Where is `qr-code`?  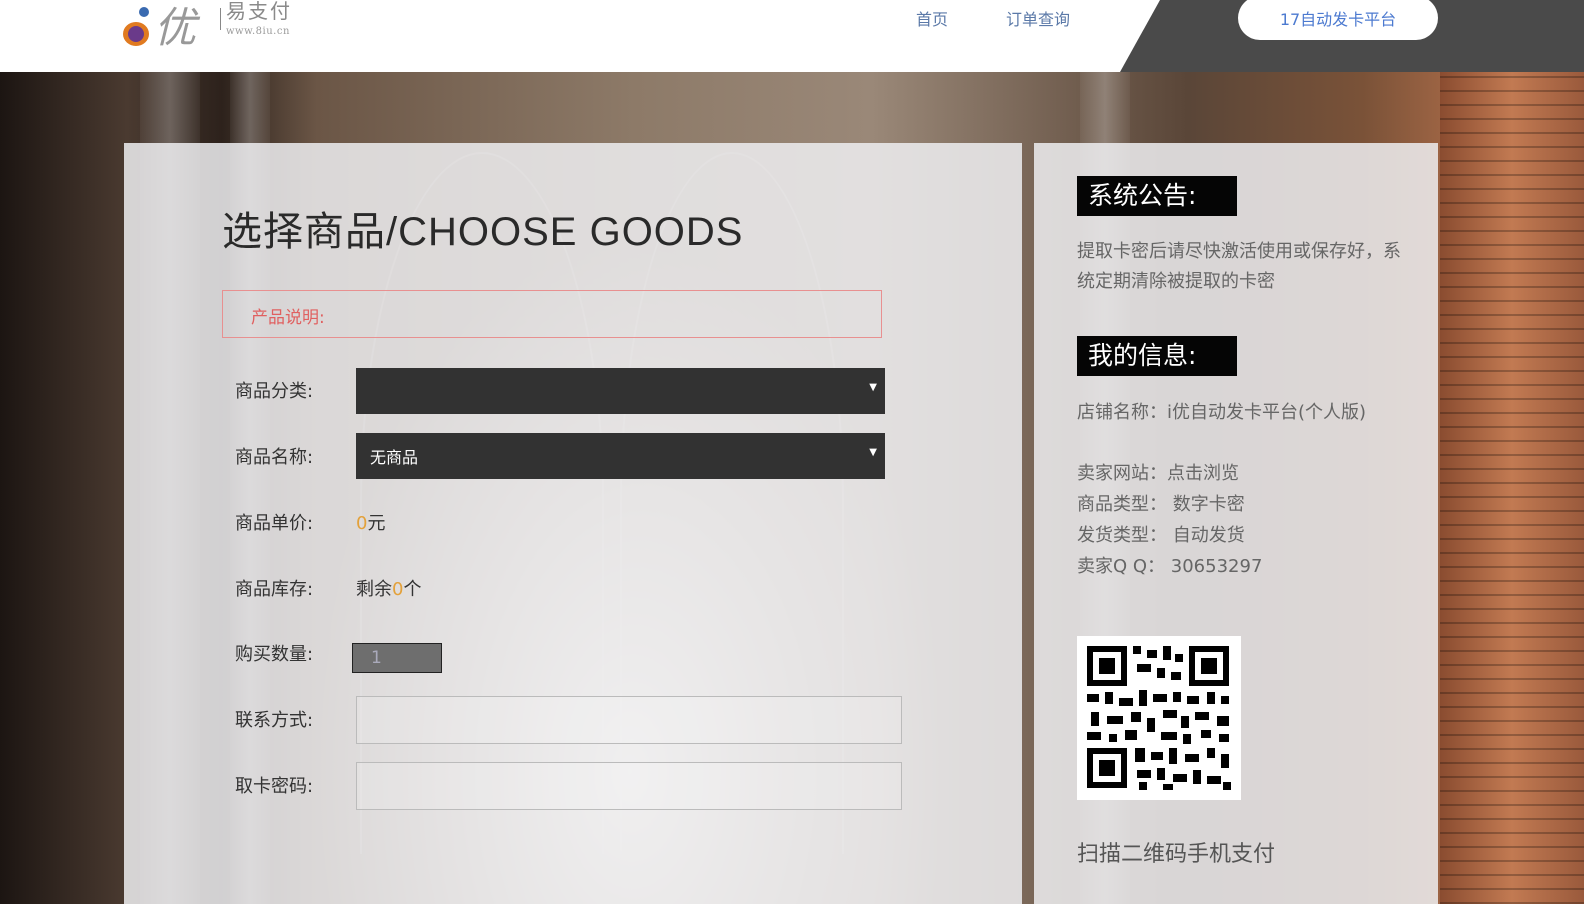
qr-code is located at coordinates (1159, 718).